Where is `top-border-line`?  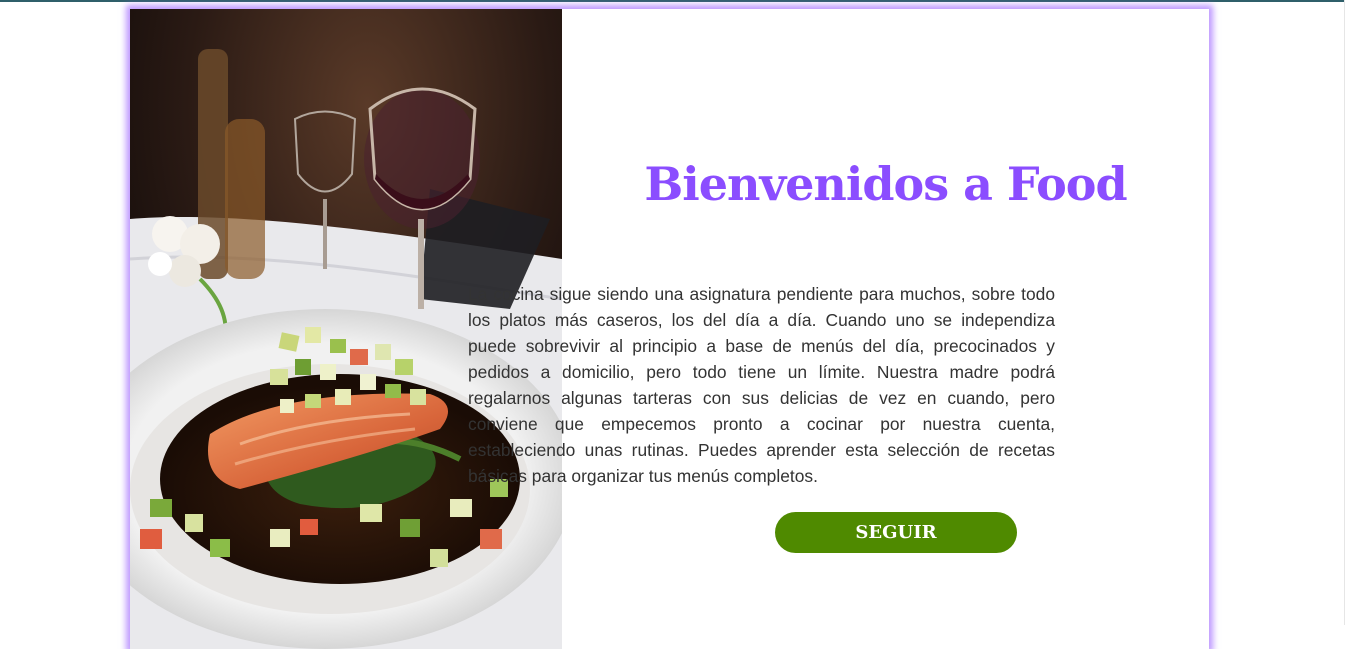 top-border-line is located at coordinates (672, 1).